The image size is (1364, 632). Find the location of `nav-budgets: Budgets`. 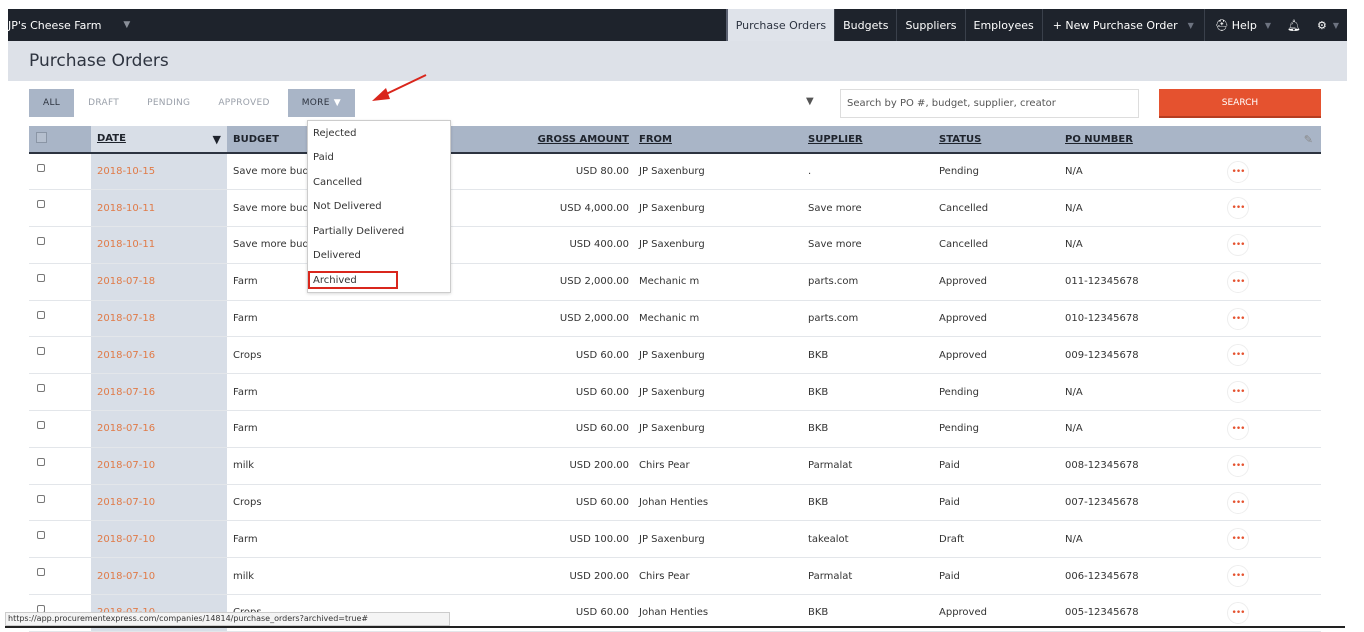

nav-budgets: Budgets is located at coordinates (866, 25).